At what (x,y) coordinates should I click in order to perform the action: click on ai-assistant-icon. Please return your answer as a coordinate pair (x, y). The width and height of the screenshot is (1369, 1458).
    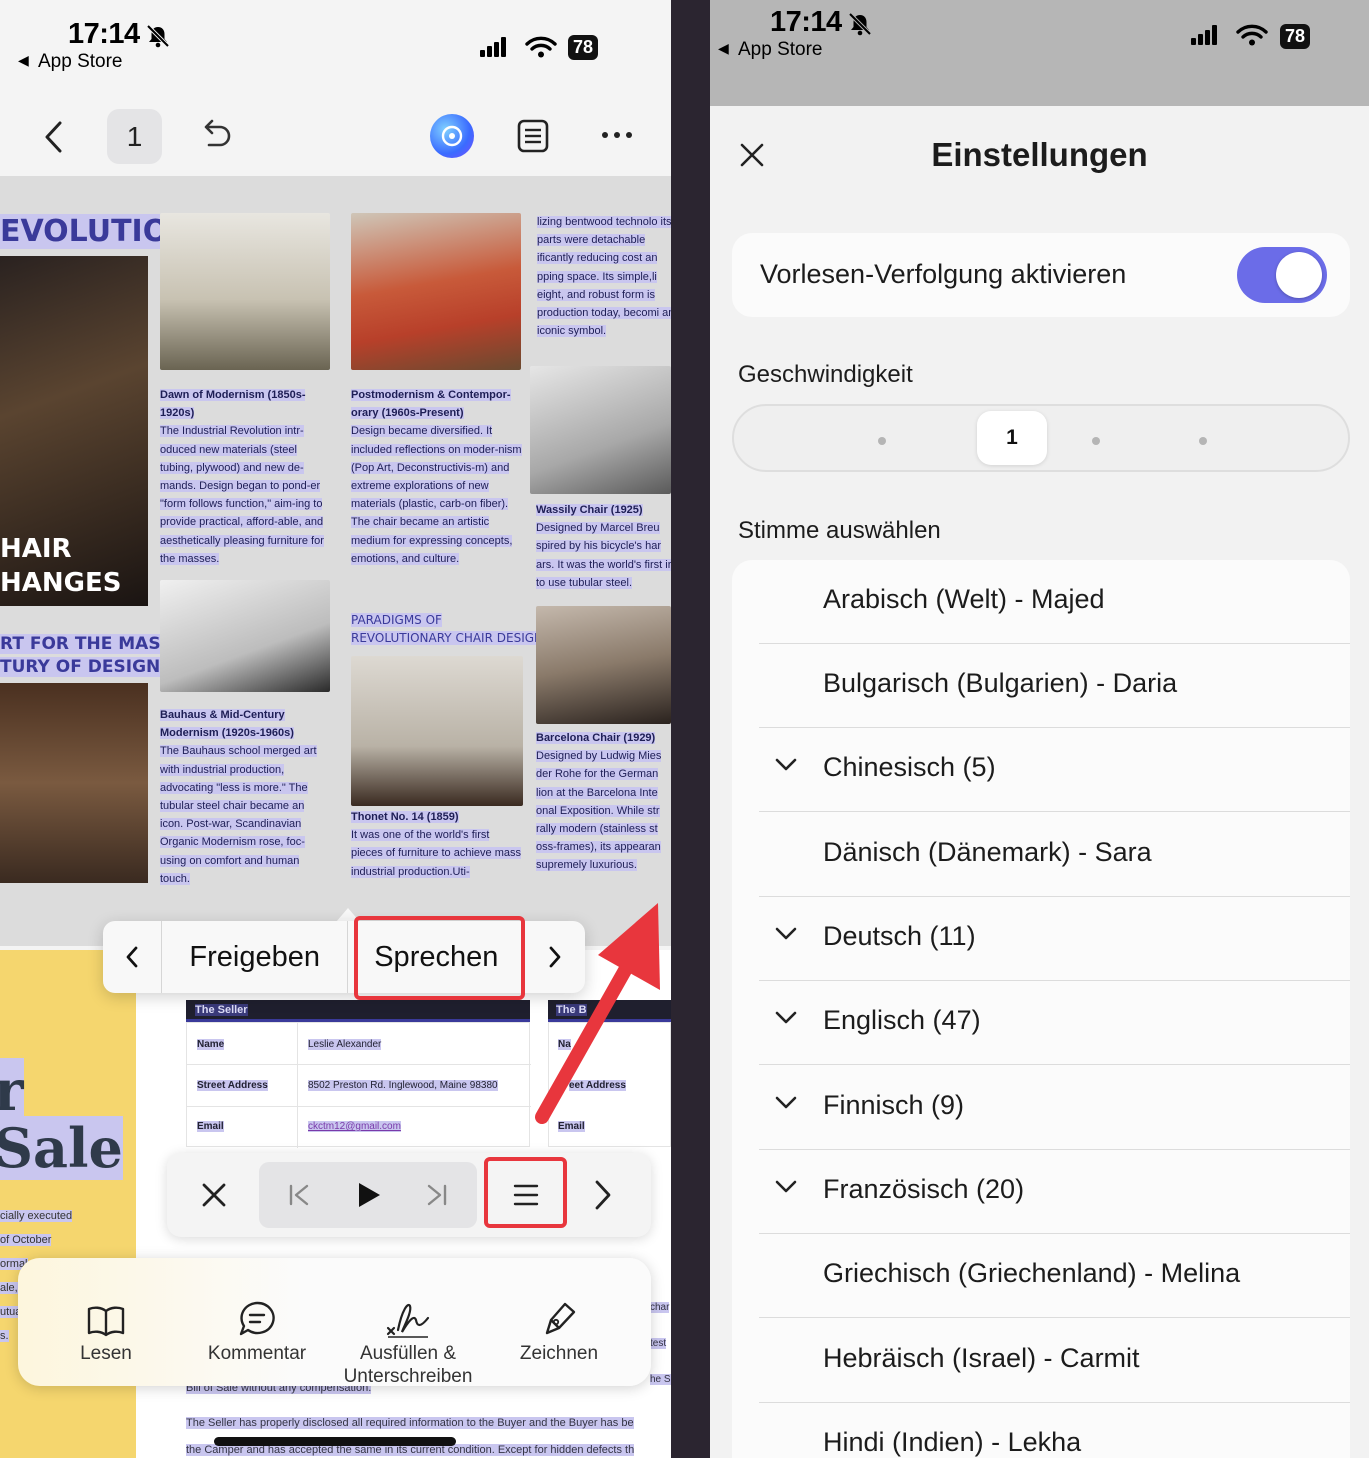
    Looking at the image, I should click on (452, 136).